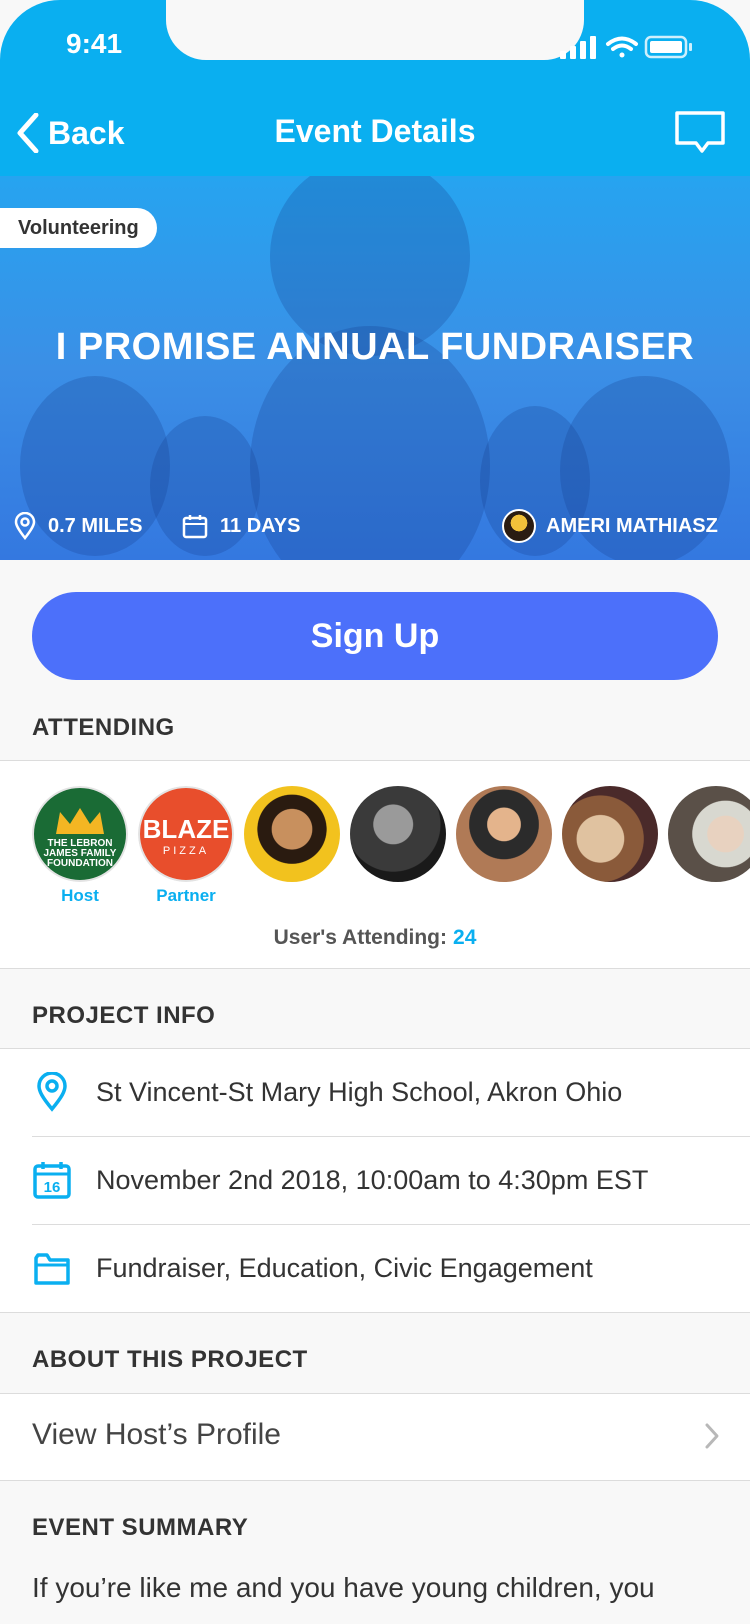 The height and width of the screenshot is (1624, 750). Describe the element at coordinates (186, 895) in the screenshot. I see `partner-label: Partner` at that location.